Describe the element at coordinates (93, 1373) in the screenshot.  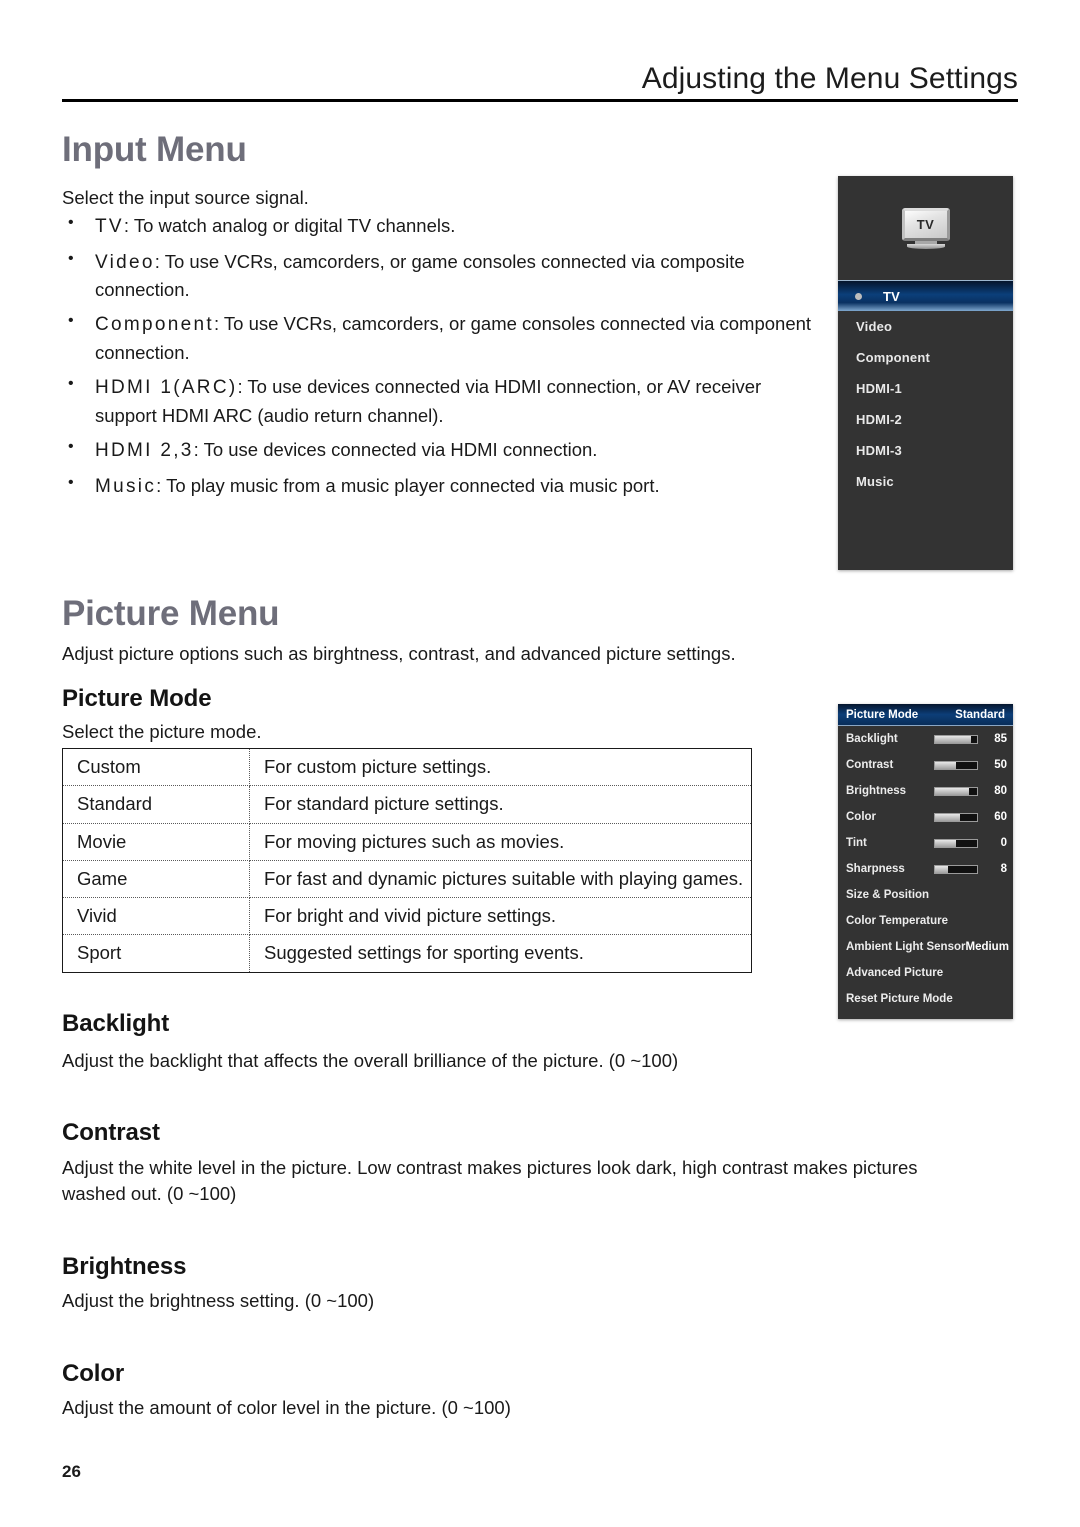
I see `section-heading-color: Color` at that location.